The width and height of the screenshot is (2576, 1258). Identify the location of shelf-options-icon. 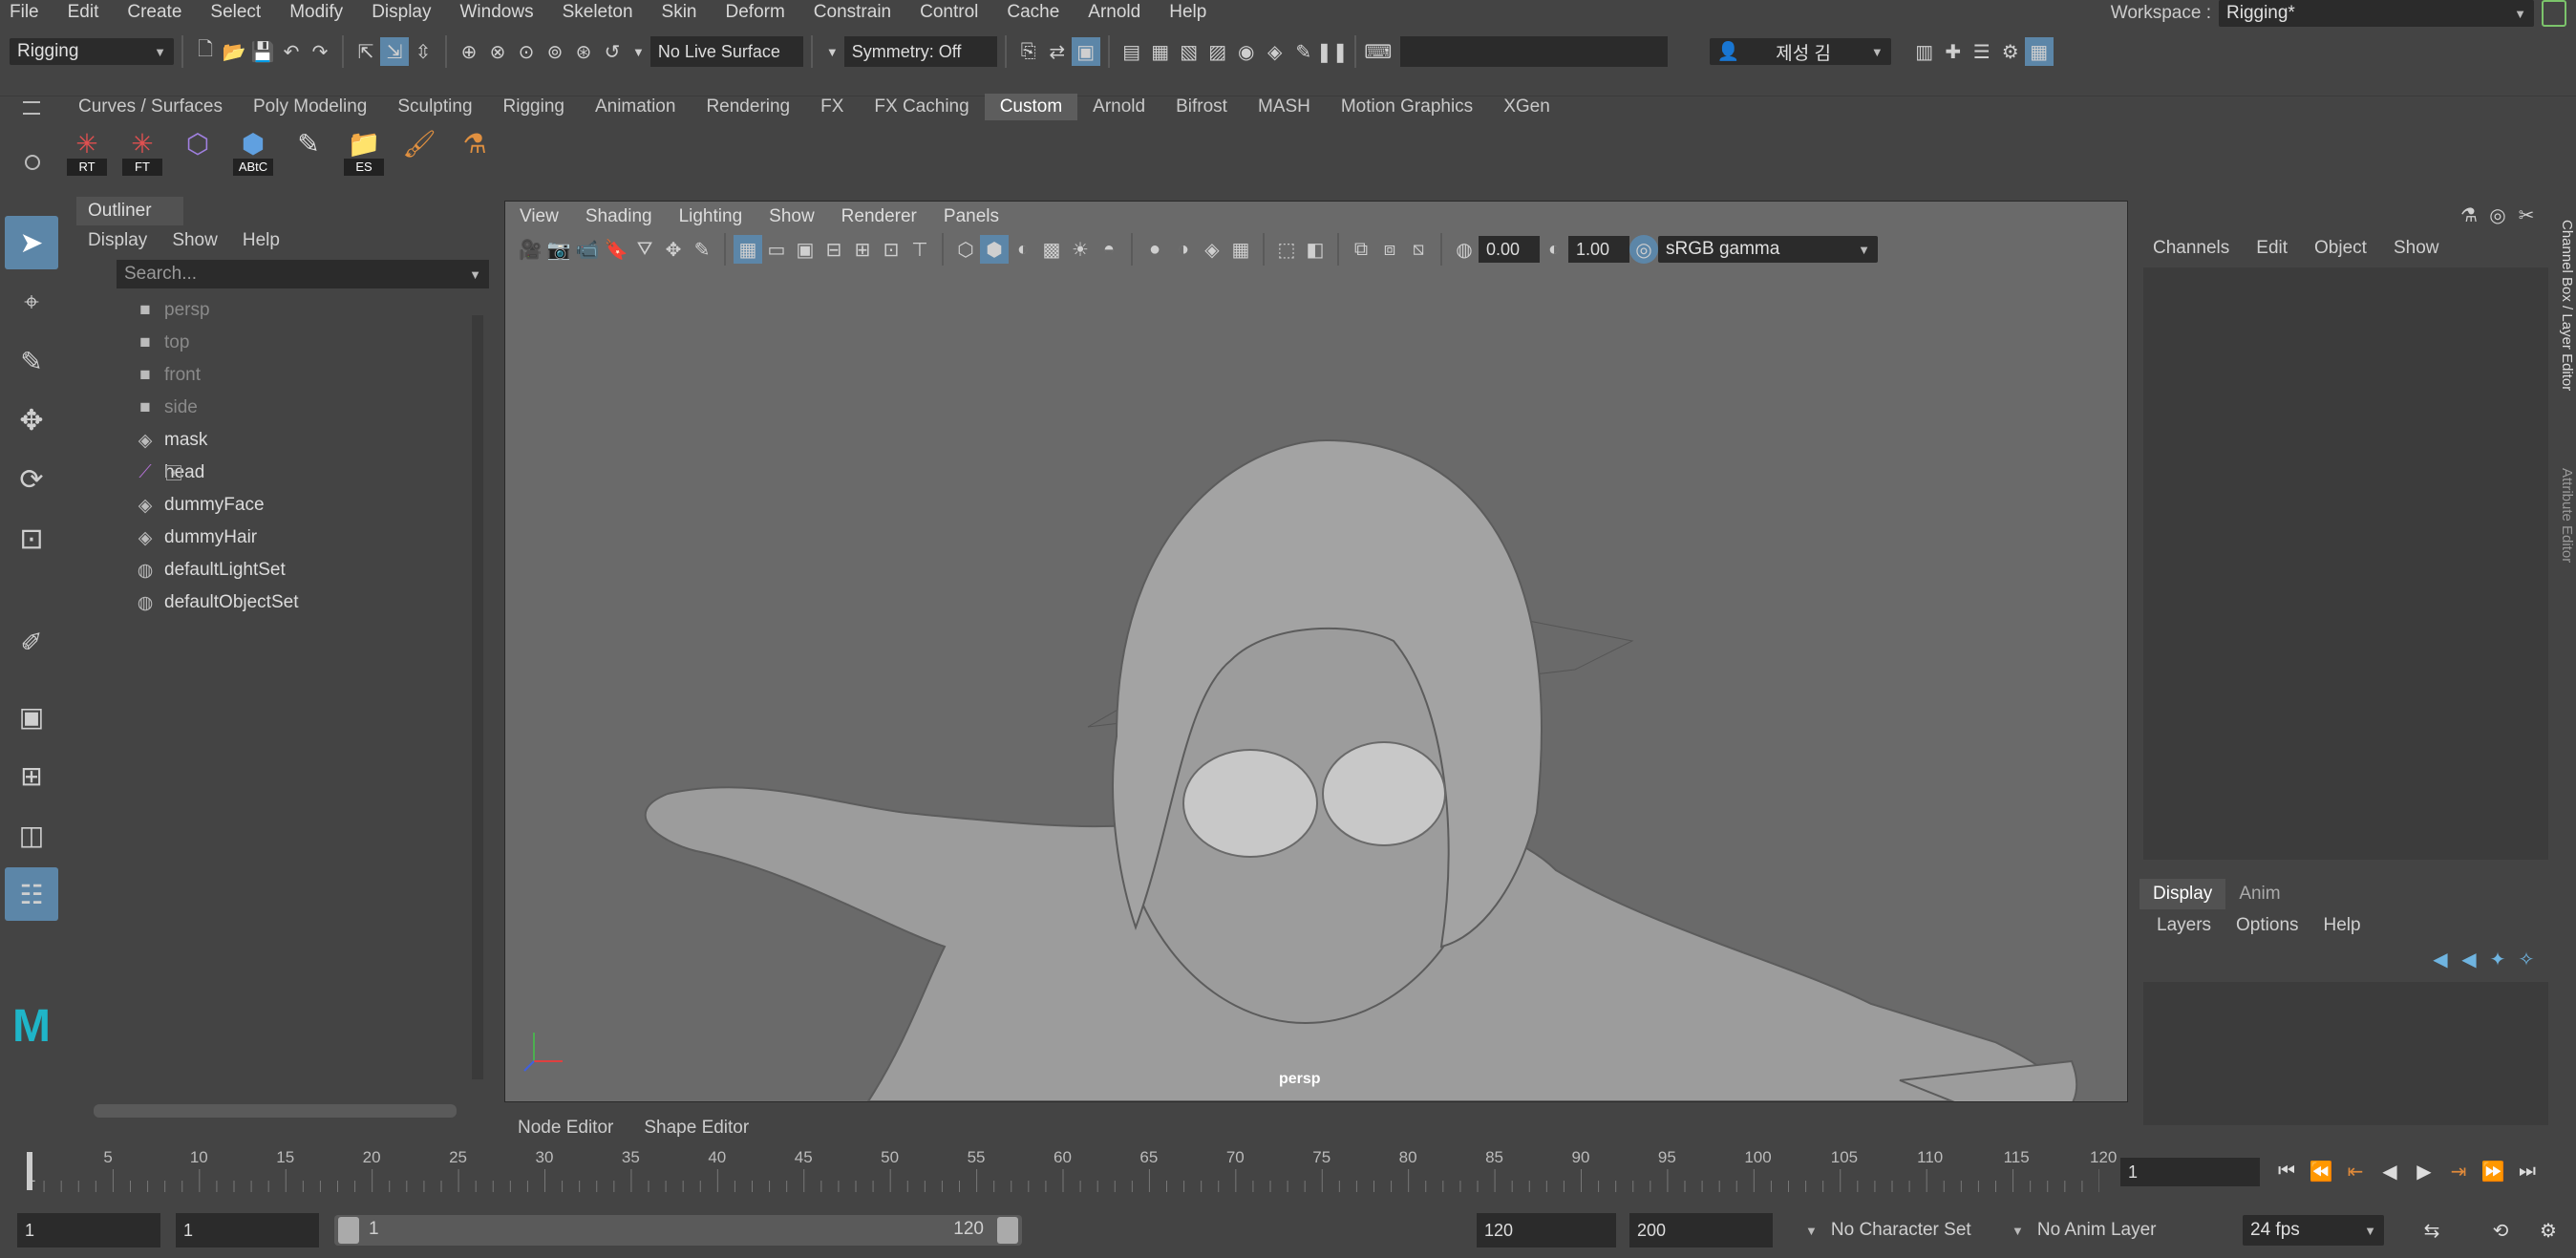
(32, 162).